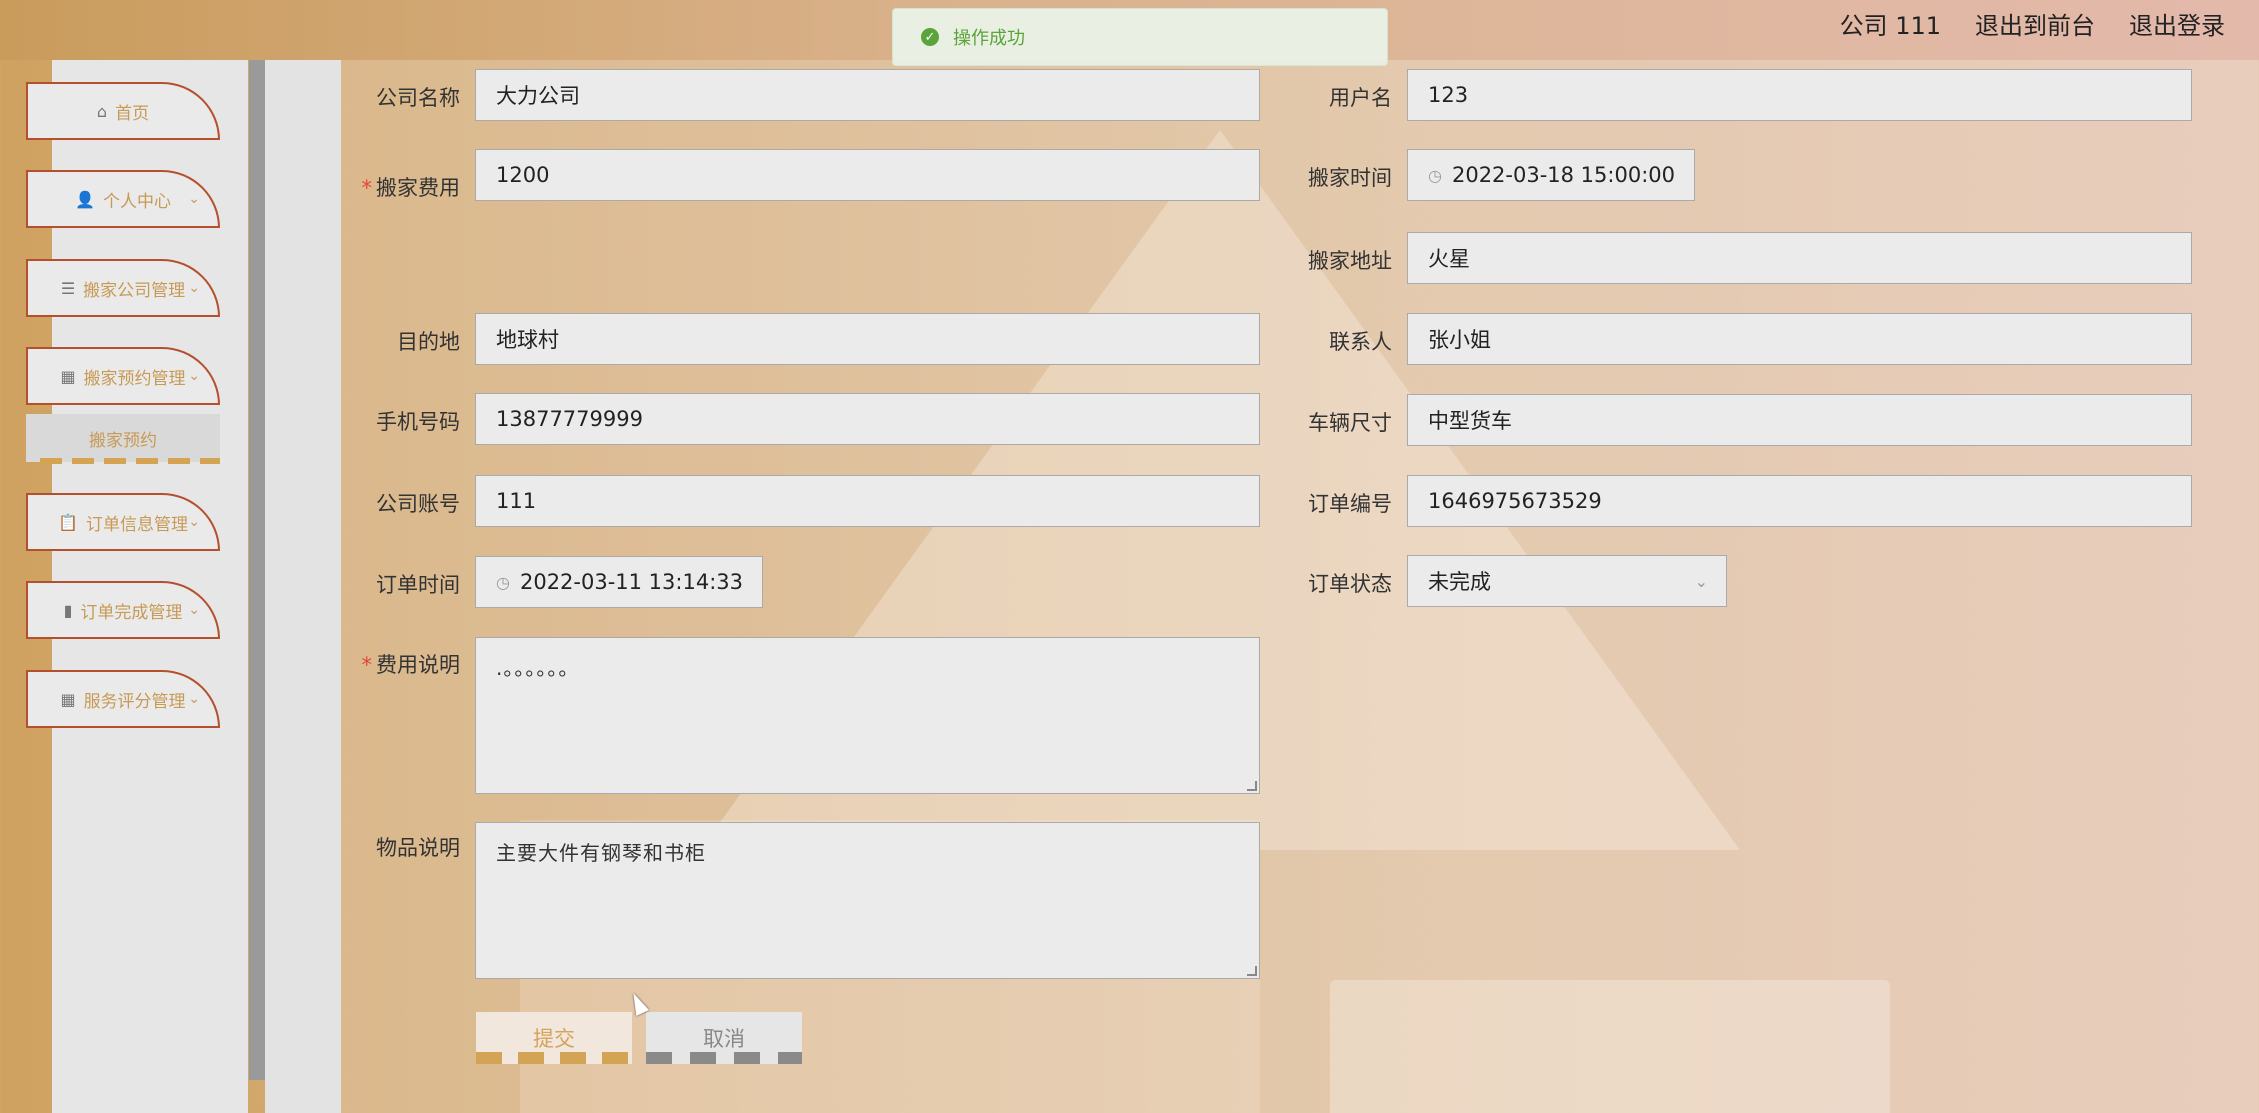 This screenshot has width=2259, height=1113. What do you see at coordinates (418, 422) in the screenshot?
I see `phone-label: 手机号码` at bounding box center [418, 422].